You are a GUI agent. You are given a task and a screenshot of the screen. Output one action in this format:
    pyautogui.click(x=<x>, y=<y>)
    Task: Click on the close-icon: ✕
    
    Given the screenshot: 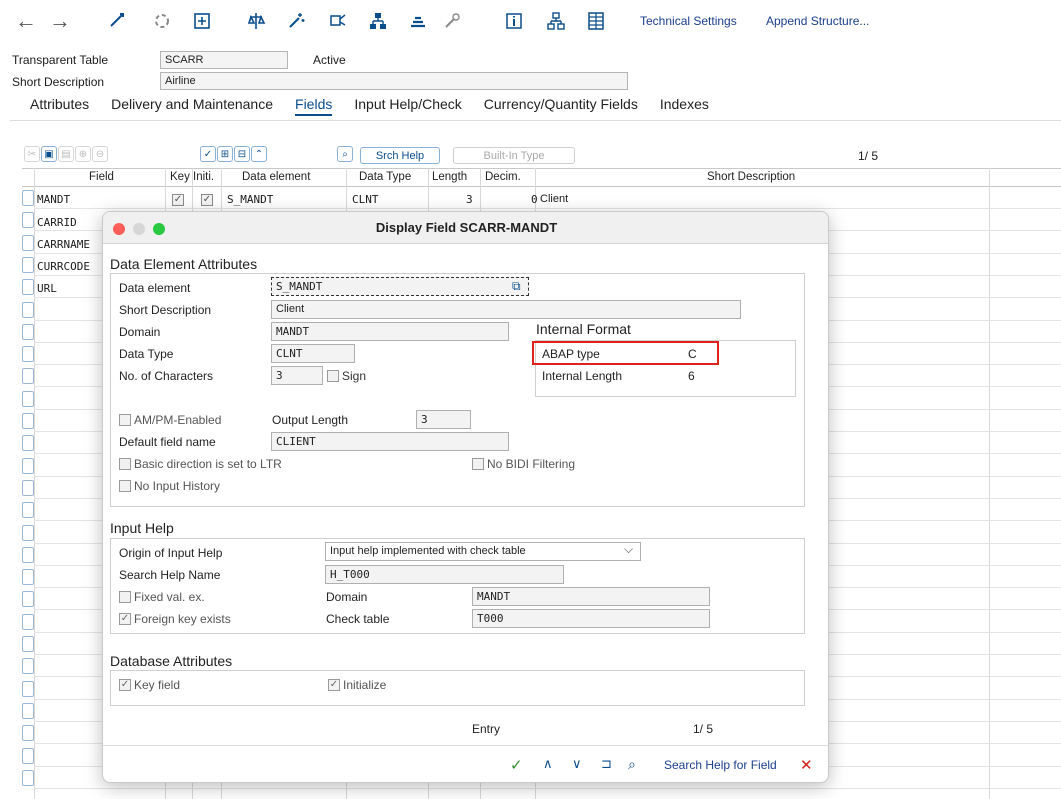 What is the action you would take?
    pyautogui.click(x=806, y=765)
    